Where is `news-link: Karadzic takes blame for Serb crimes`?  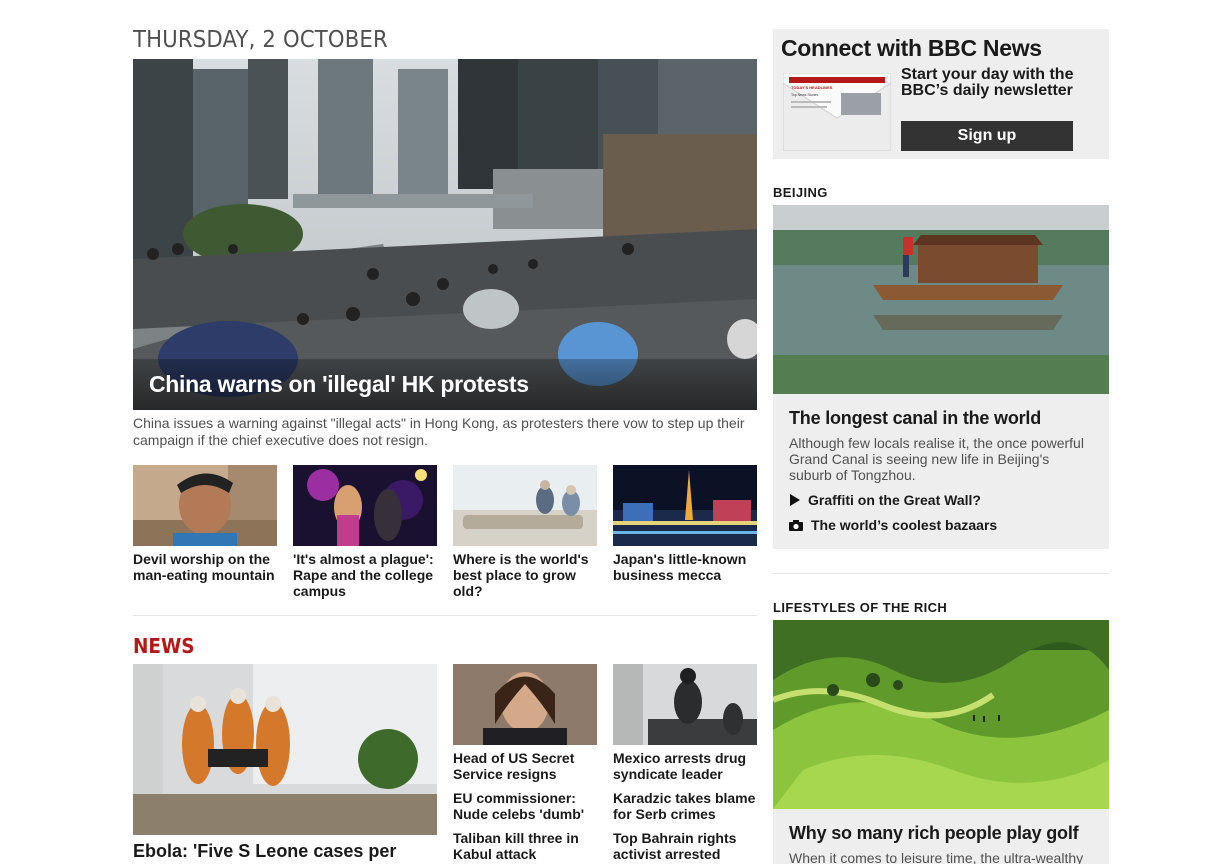 news-link: Karadzic takes blame for Serb crimes is located at coordinates (685, 806).